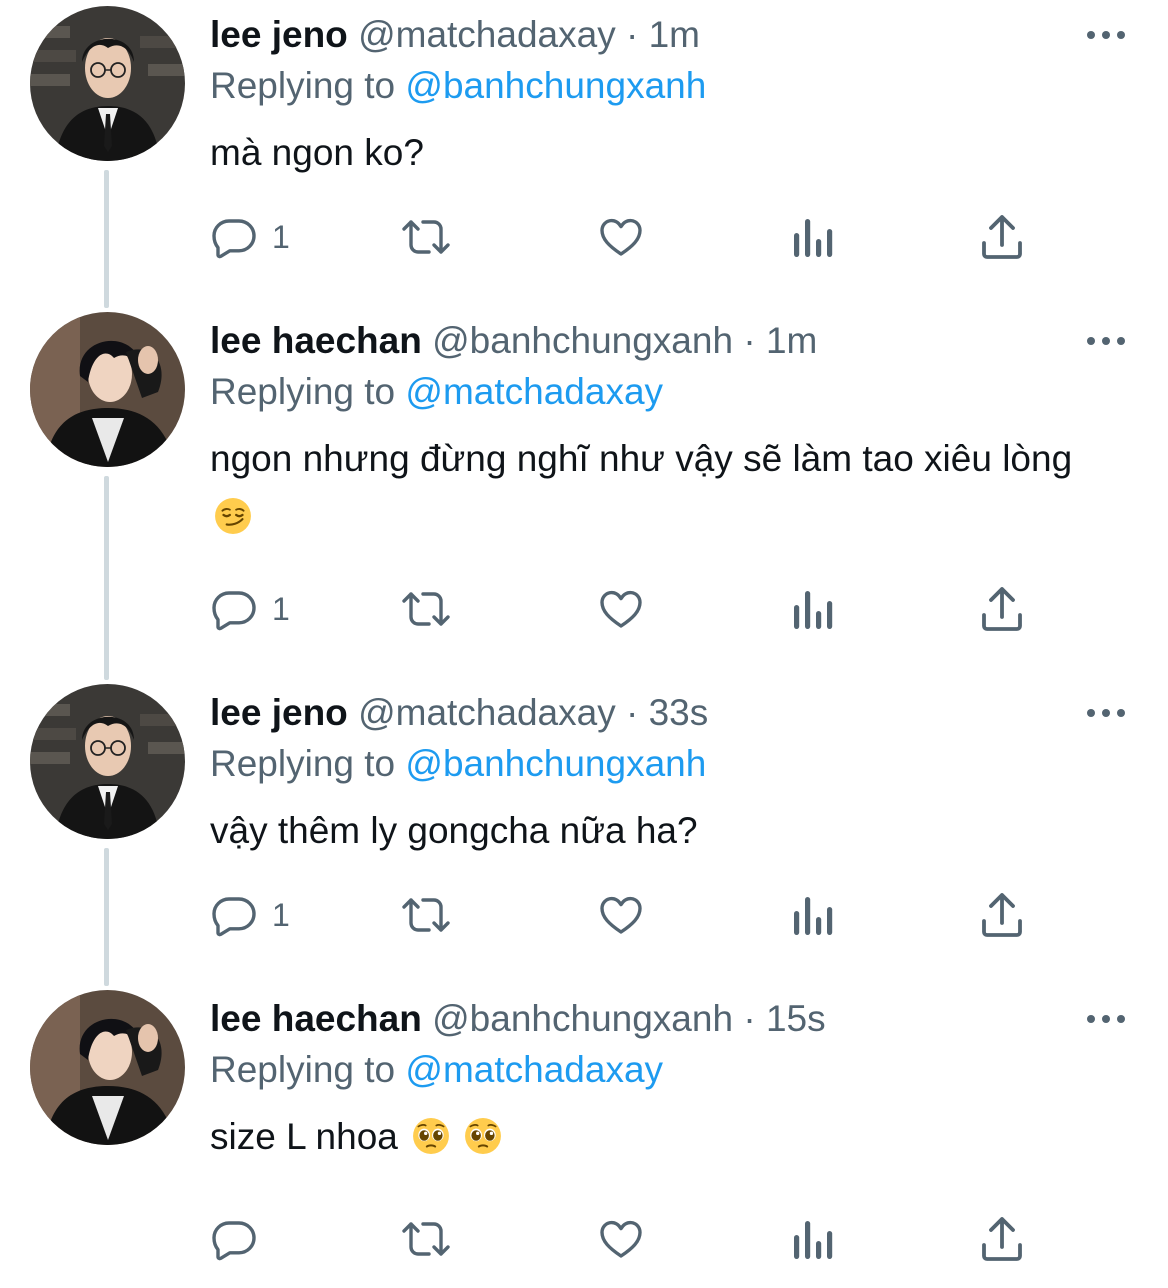 This screenshot has height=1288, width=1168. I want to click on tweet-header: lee jeno @matchadaxay · 1m, so click(455, 35).